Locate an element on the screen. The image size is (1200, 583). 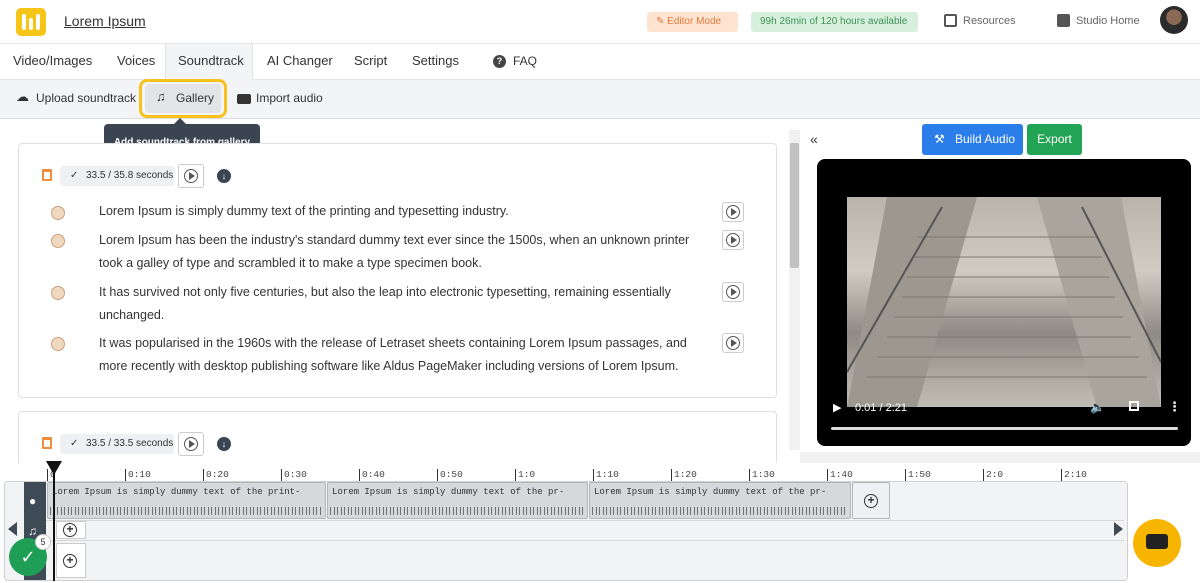
tab-settings: Settings is located at coordinates (435, 62).